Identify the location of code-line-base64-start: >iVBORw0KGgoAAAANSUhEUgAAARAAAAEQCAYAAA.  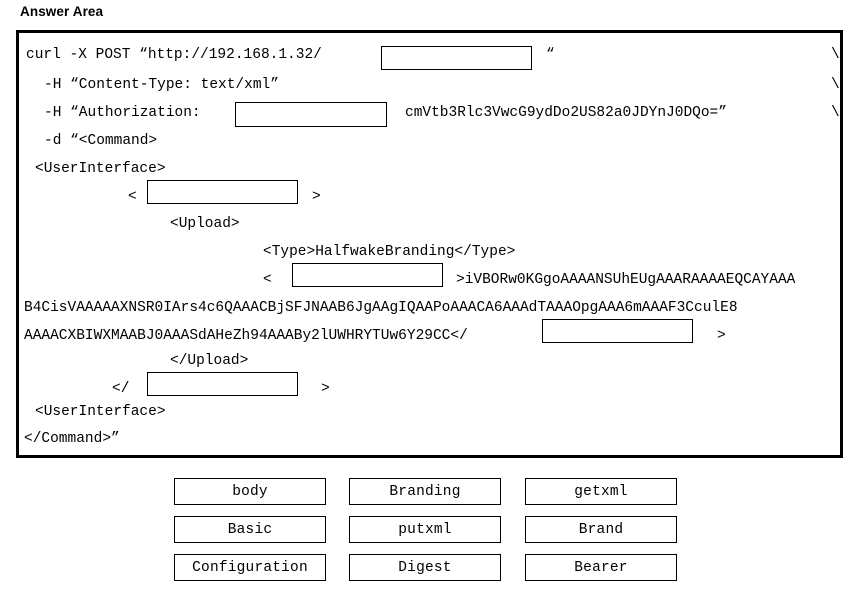
(626, 280).